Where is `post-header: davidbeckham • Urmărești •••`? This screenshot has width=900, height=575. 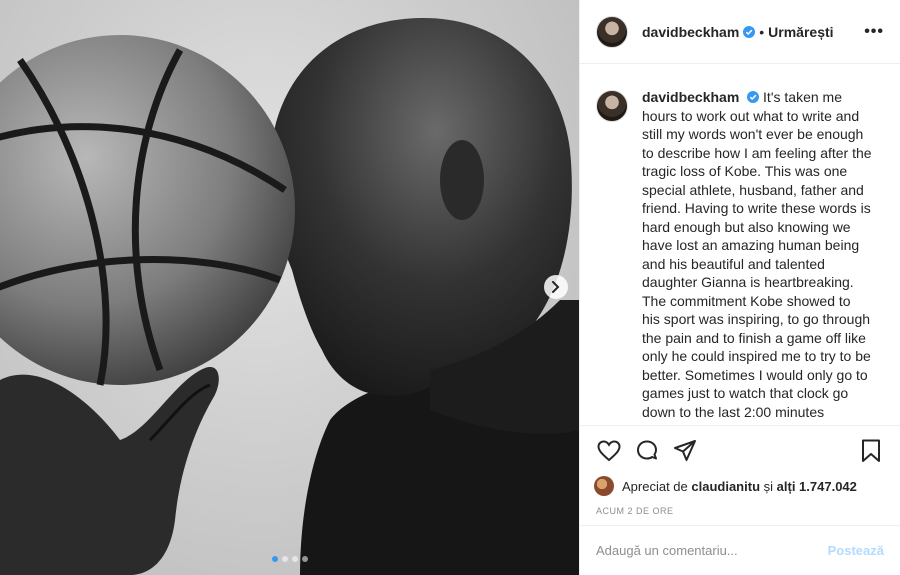
post-header: davidbeckham • Urmărești ••• is located at coordinates (740, 32).